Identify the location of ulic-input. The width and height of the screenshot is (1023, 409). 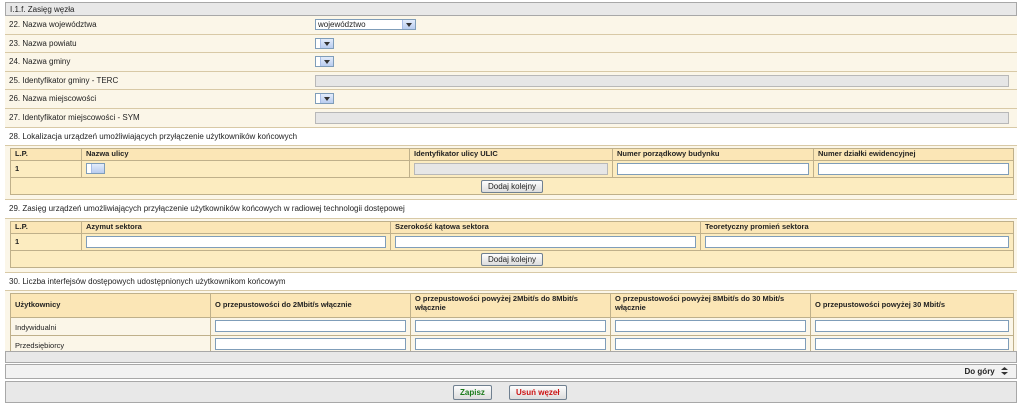
(511, 169).